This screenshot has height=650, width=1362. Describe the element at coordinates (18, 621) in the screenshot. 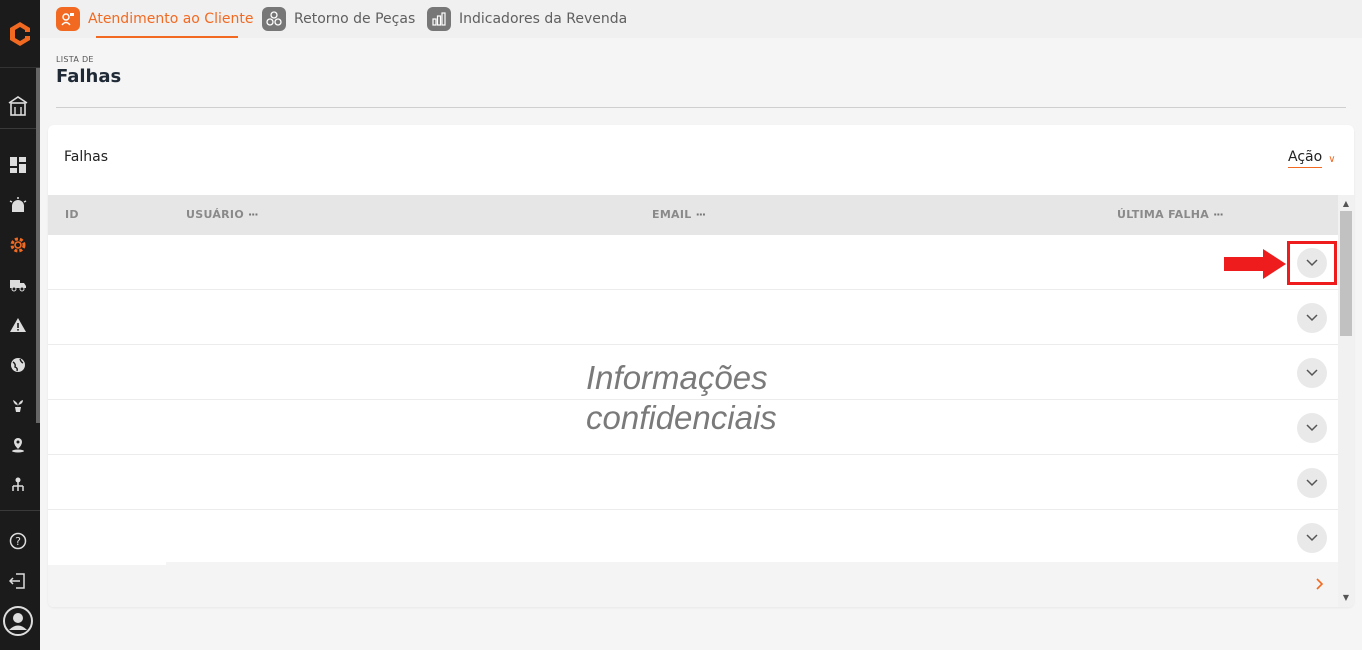

I see `user-avatar-icon` at that location.